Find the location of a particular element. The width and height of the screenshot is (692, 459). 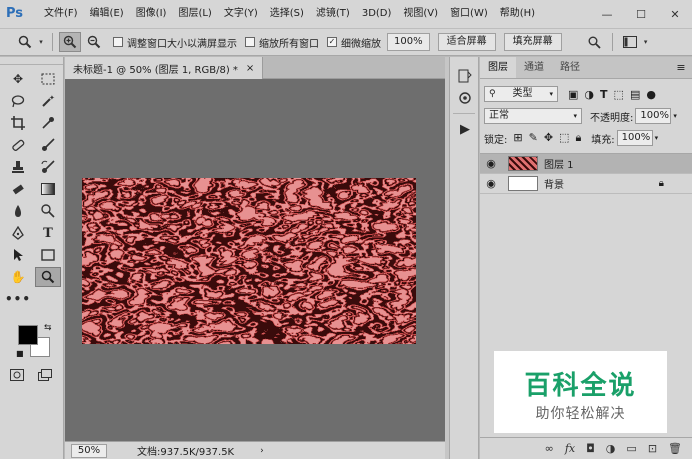

quick-mask-icon is located at coordinates (17, 376).